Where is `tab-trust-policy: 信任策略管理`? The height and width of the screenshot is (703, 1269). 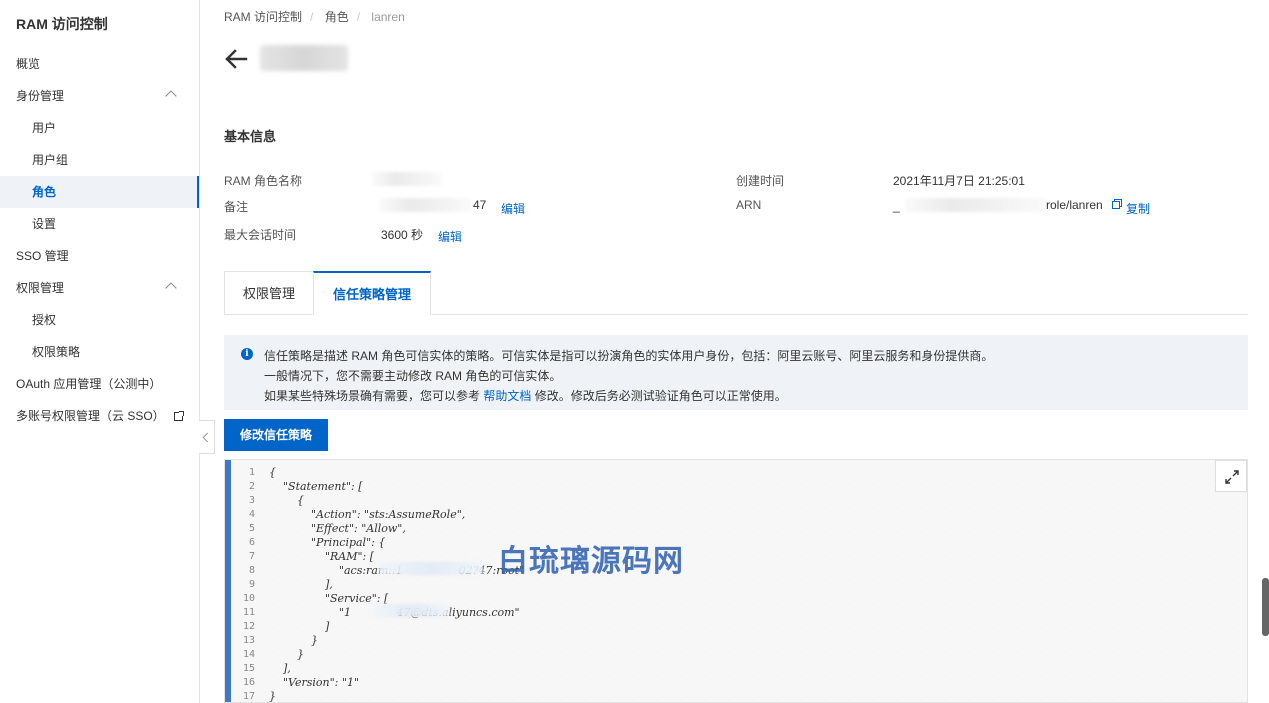
tab-trust-policy: 信任策略管理 is located at coordinates (372, 293).